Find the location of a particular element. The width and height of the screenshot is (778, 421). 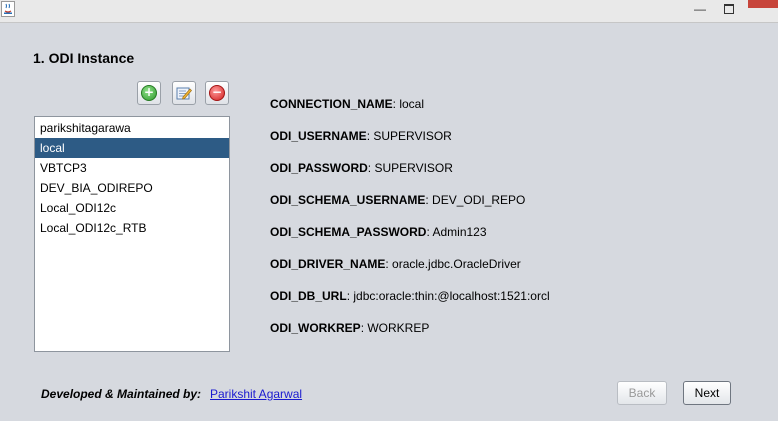

add-instance-button: + is located at coordinates (149, 93).